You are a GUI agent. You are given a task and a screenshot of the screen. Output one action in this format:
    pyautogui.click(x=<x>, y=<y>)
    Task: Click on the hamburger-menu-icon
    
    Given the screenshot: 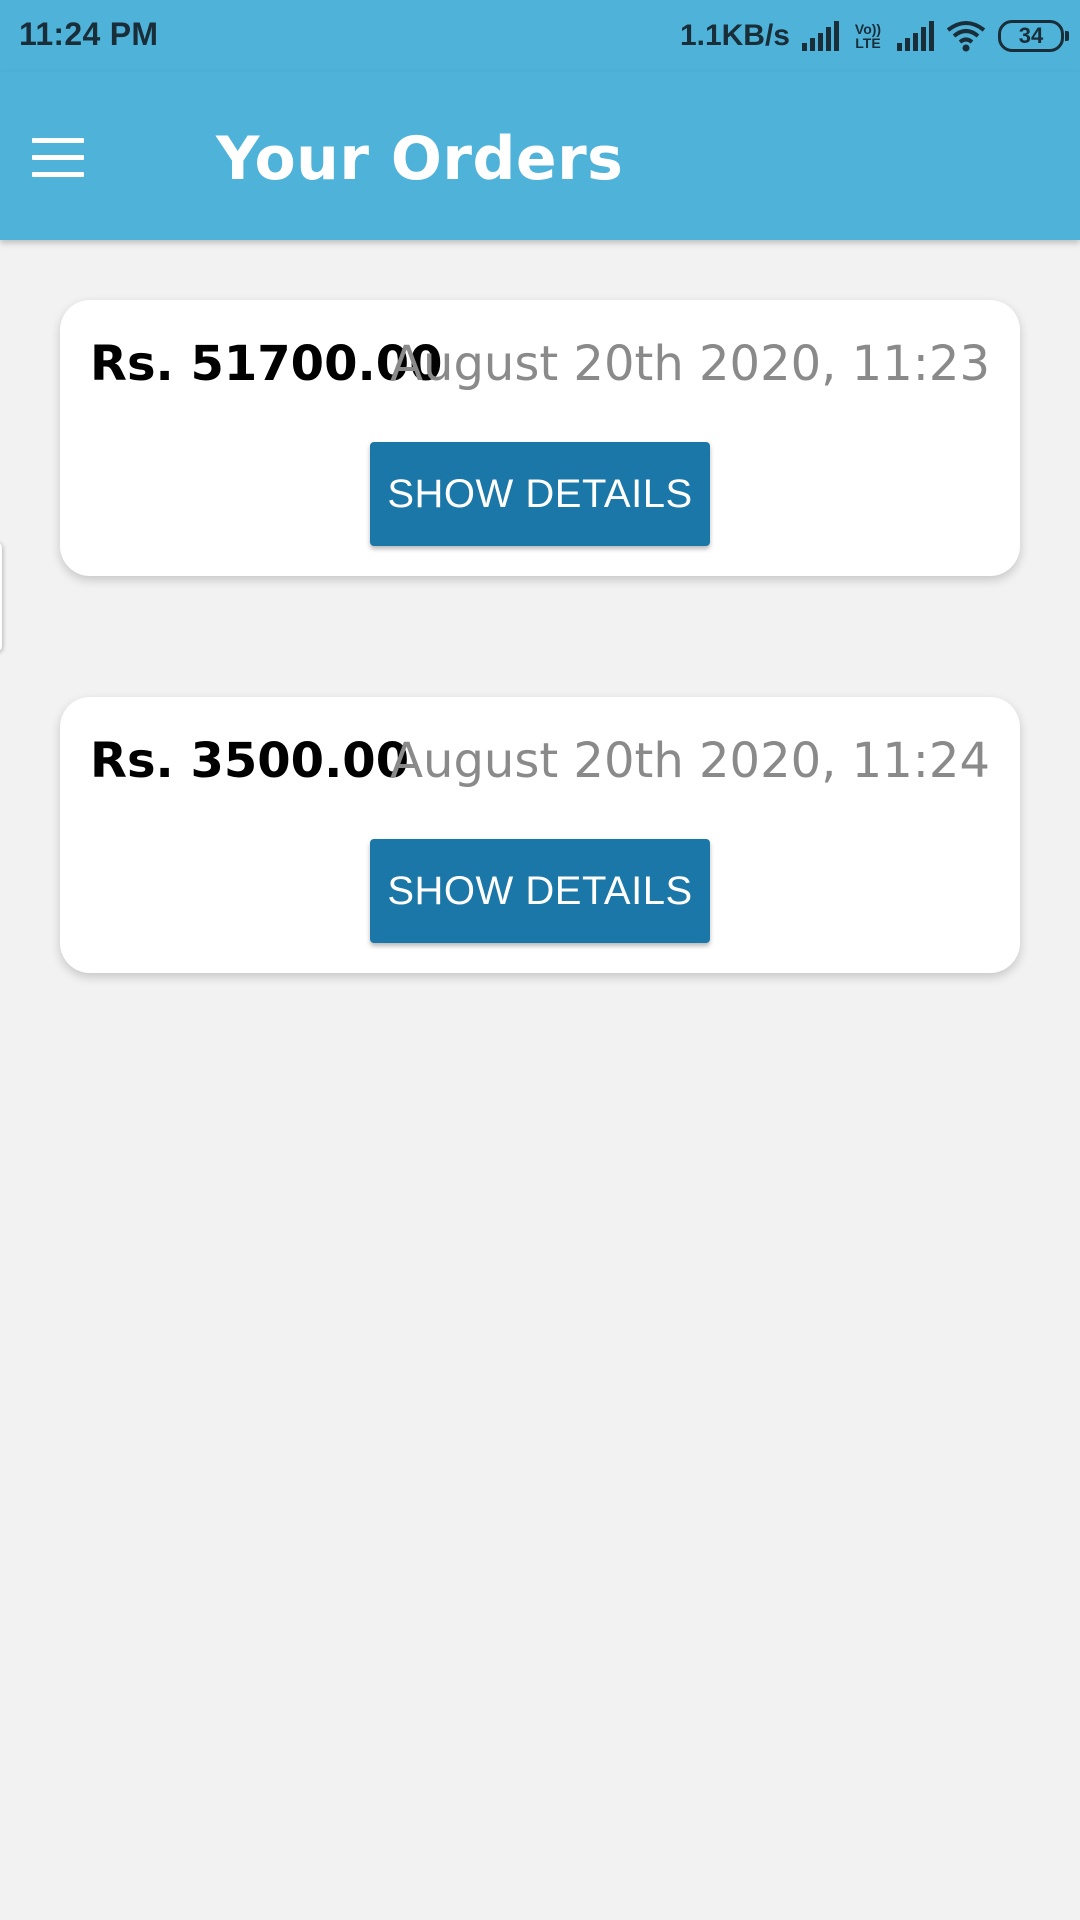 What is the action you would take?
    pyautogui.click(x=59, y=158)
    